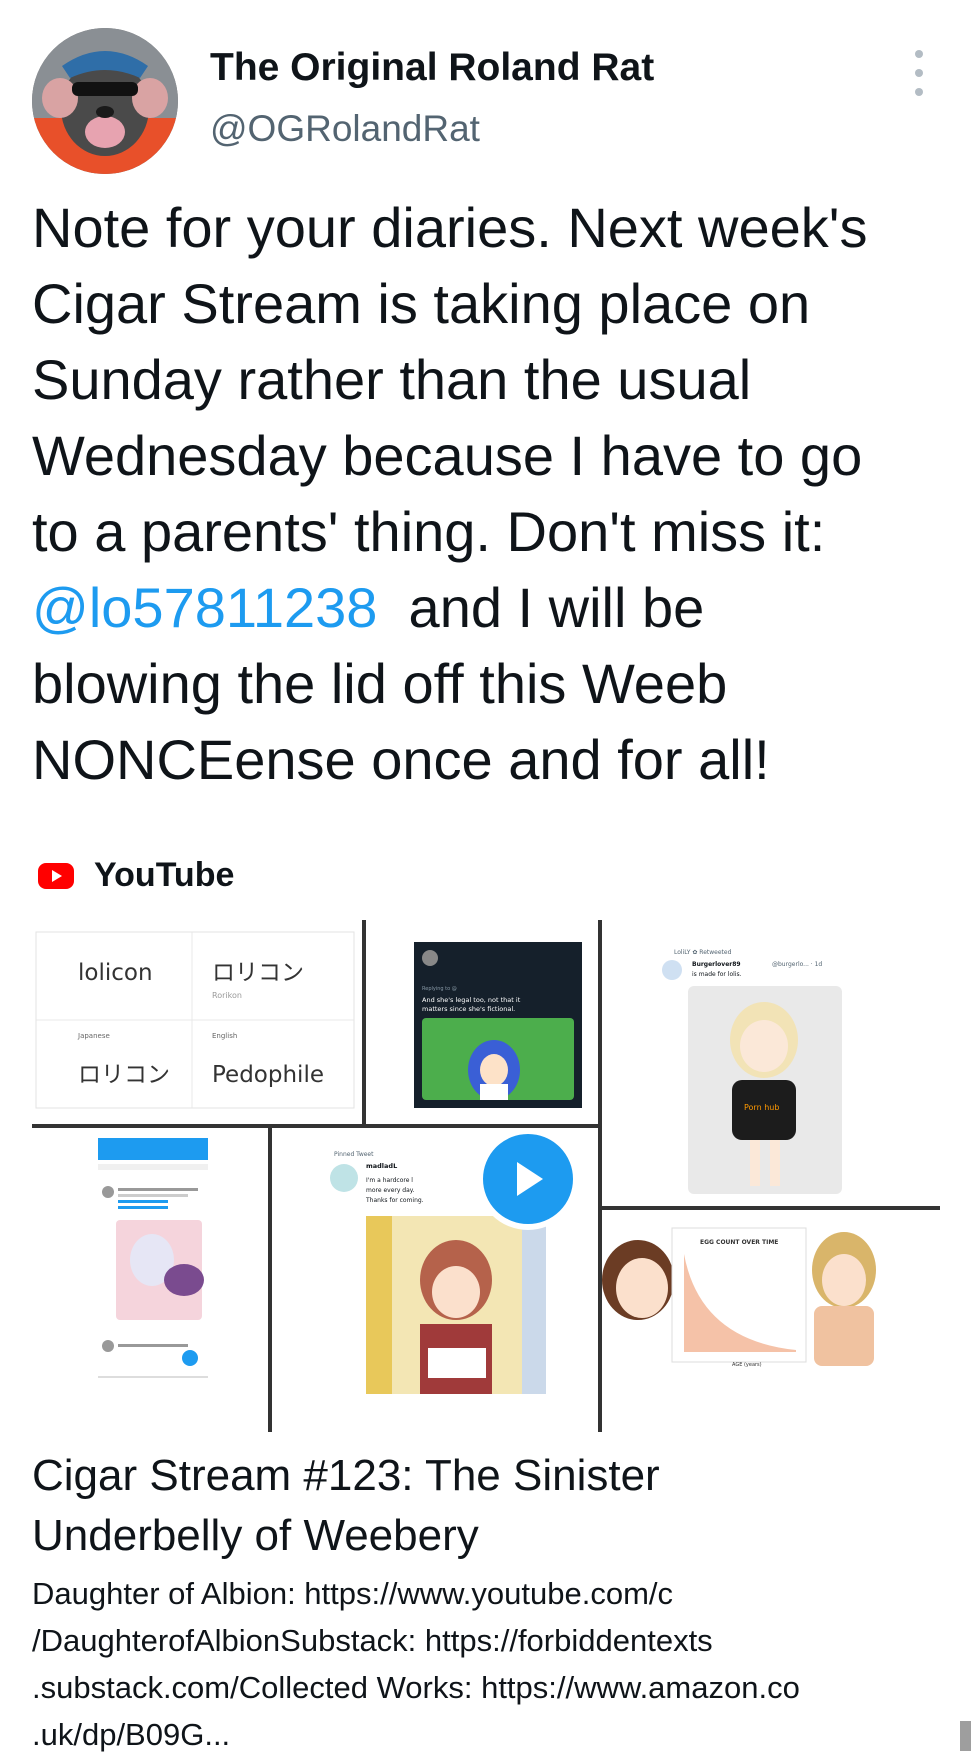 The image size is (971, 1758). Describe the element at coordinates (390, 1190) in the screenshot. I see `madlad-line2: more every day.` at that location.